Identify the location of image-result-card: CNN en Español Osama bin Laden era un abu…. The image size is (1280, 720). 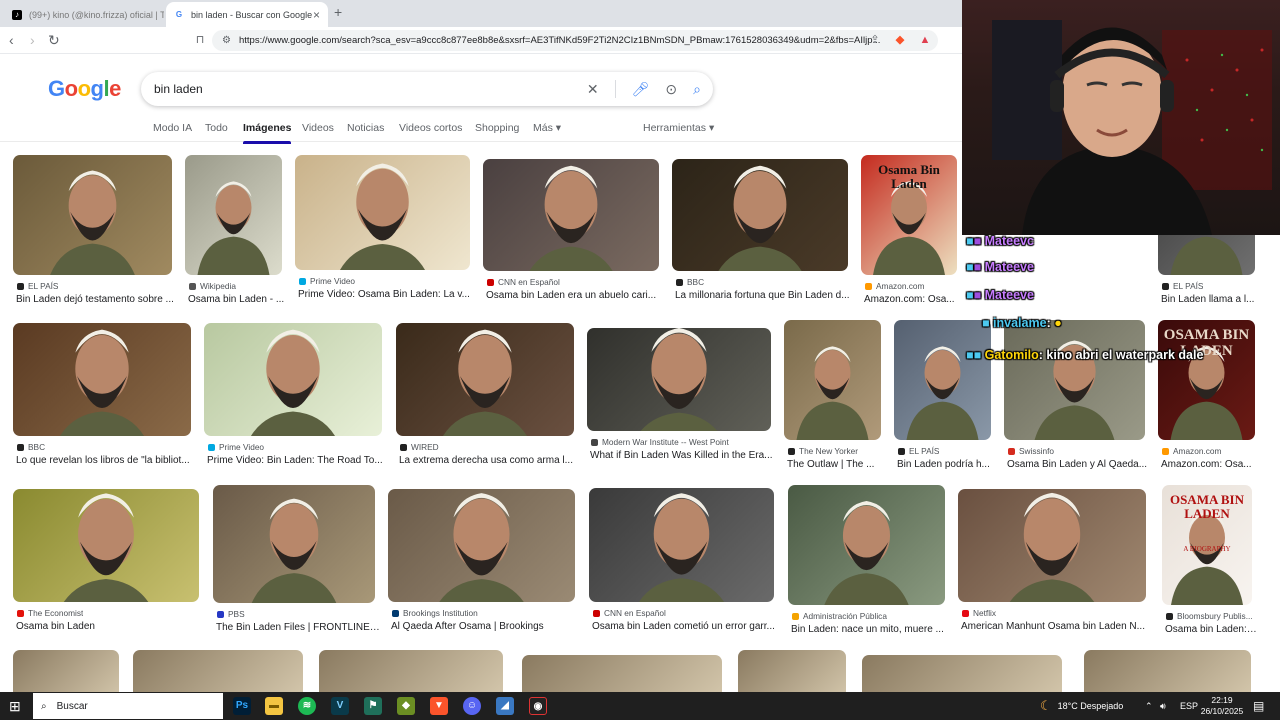
(575, 237).